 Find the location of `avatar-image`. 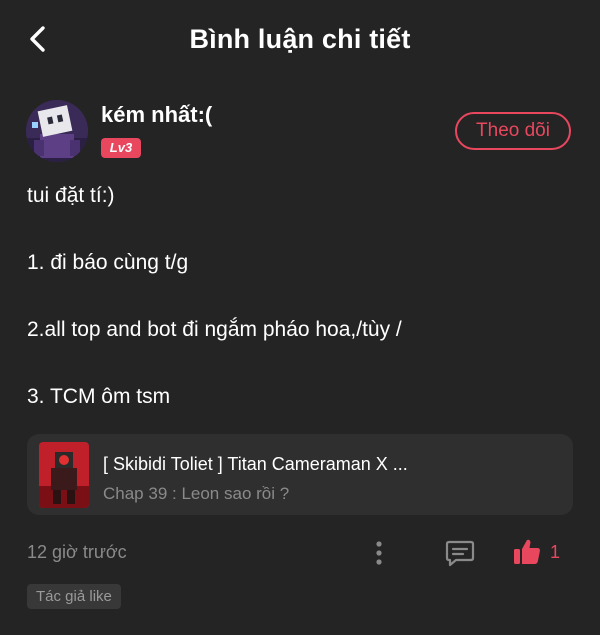

avatar-image is located at coordinates (57, 131).